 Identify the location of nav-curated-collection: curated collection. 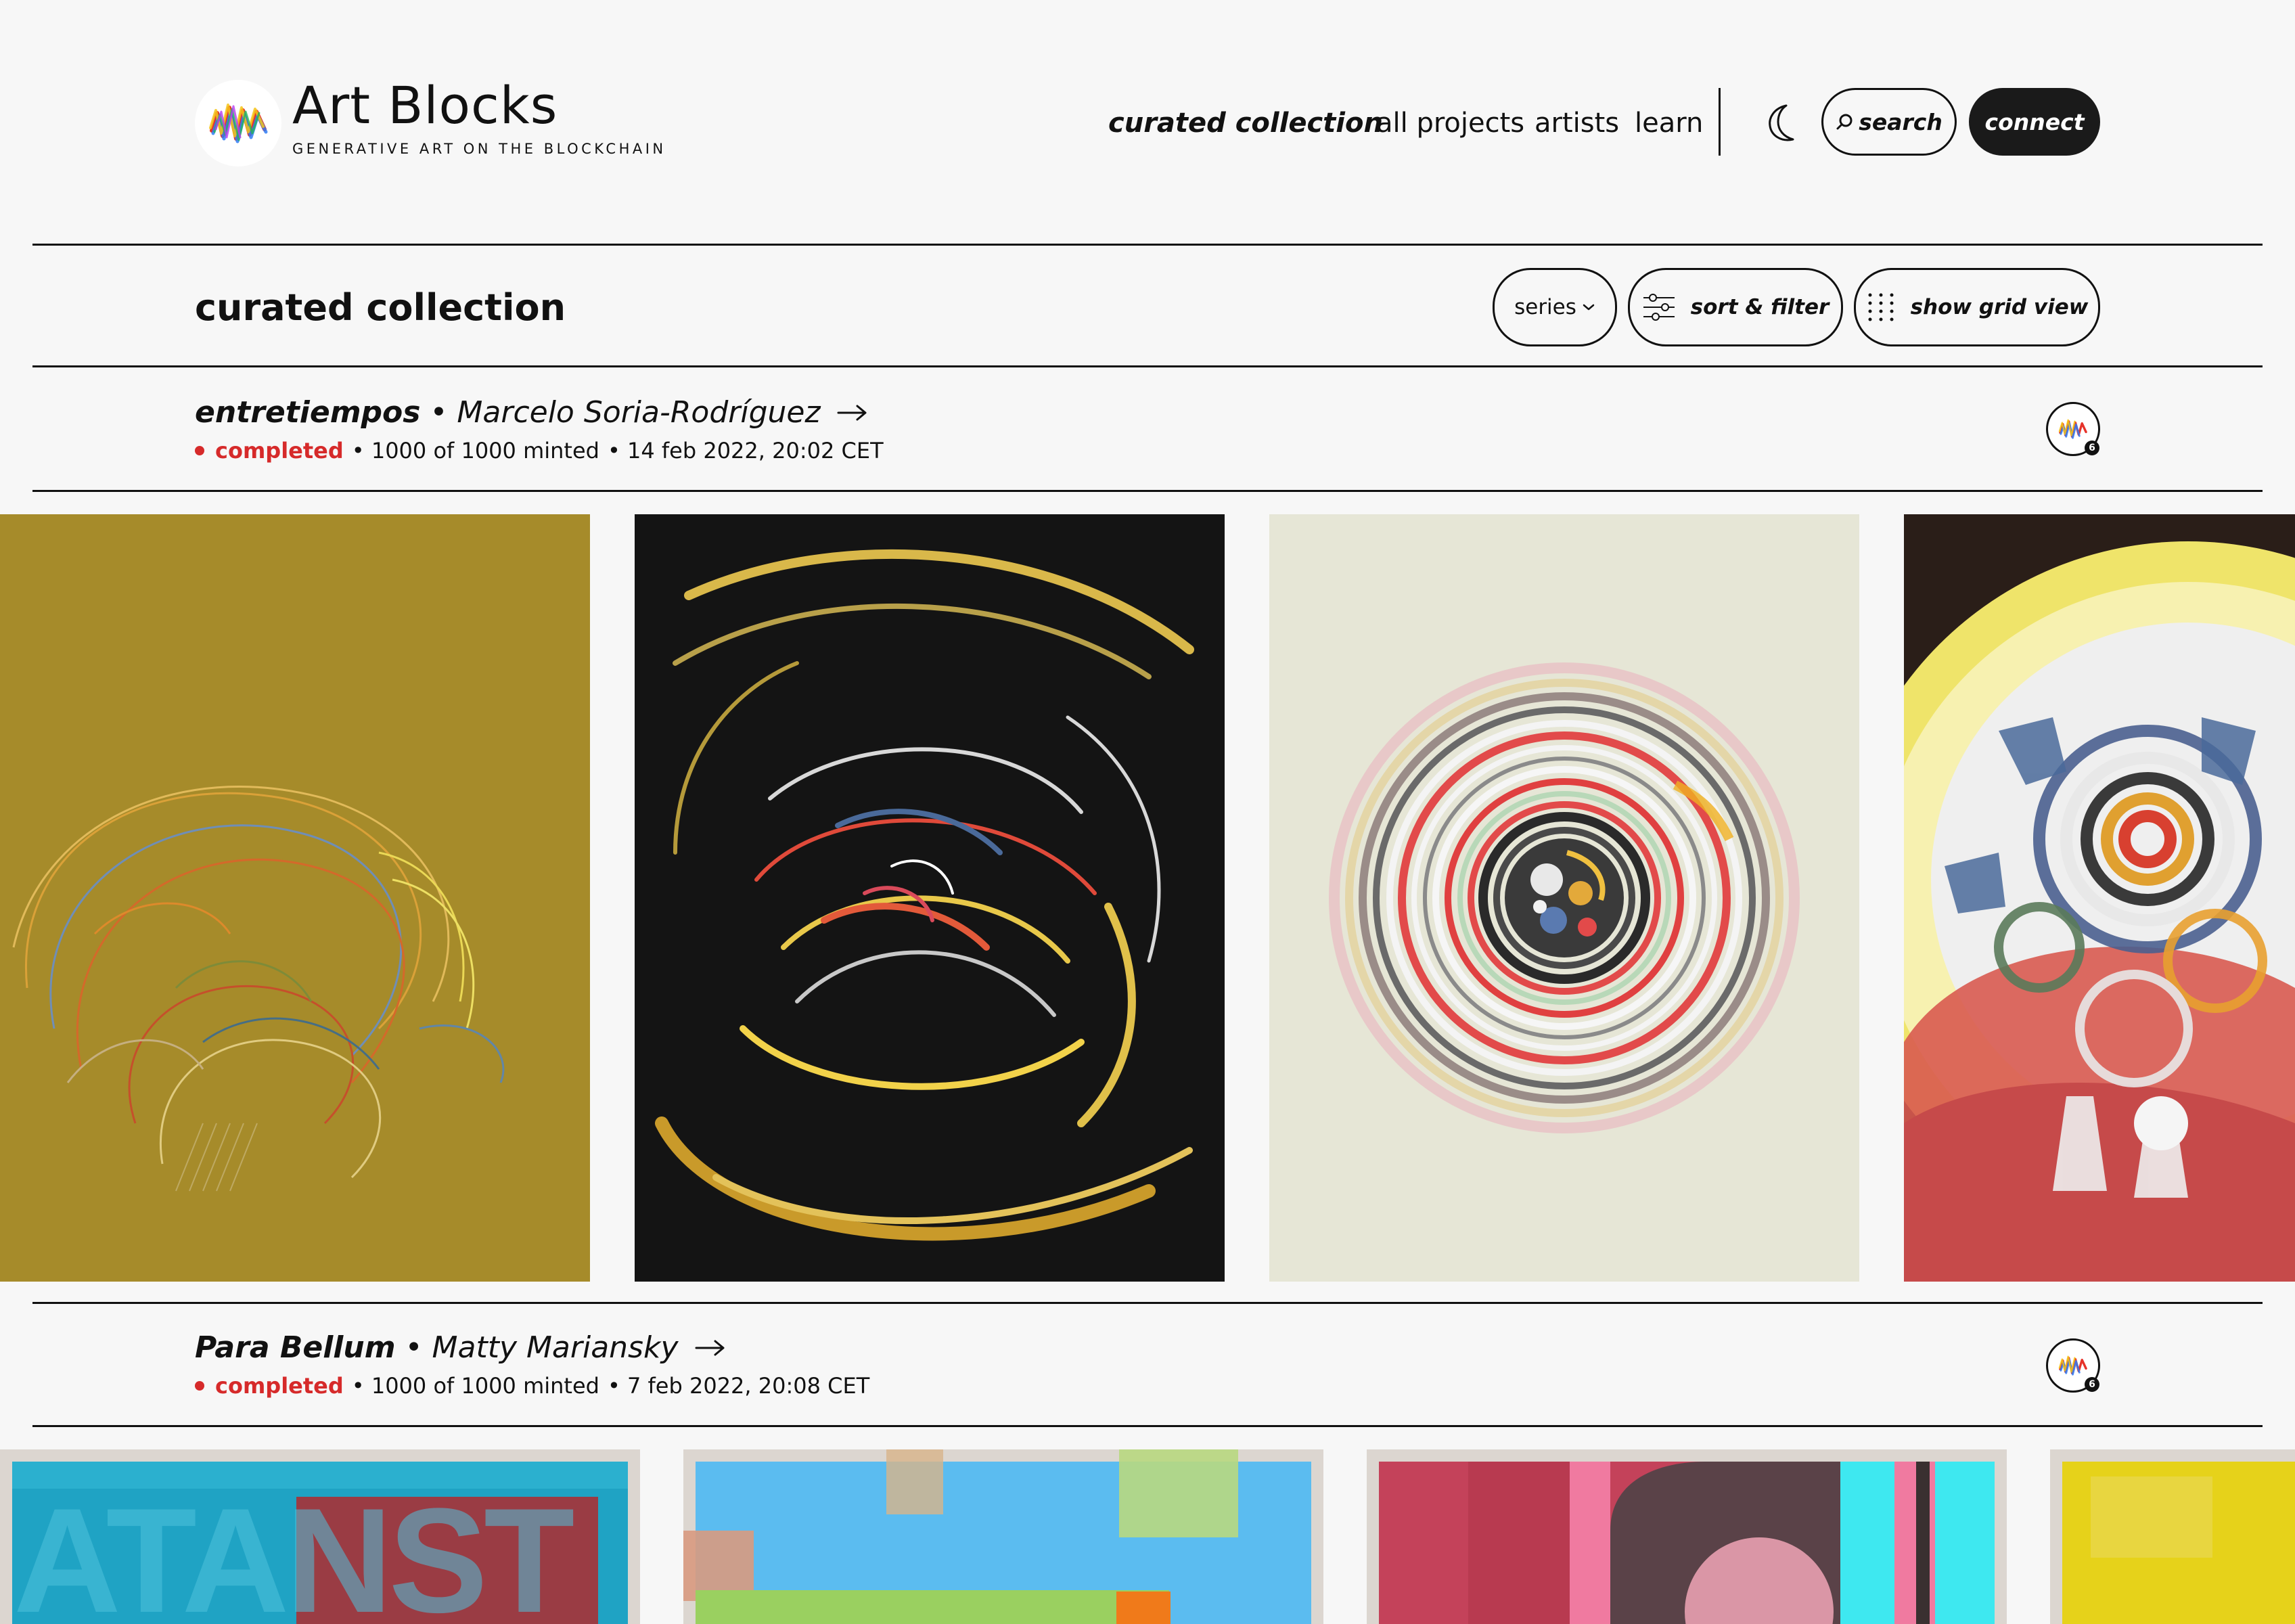
(1245, 123).